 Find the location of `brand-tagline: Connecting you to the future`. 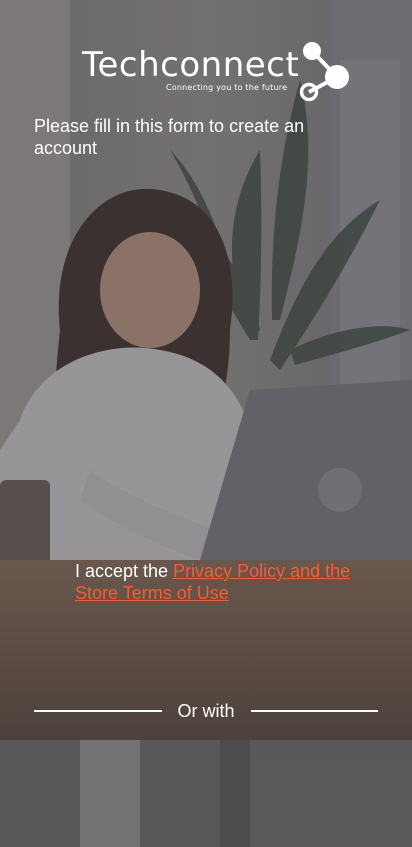

brand-tagline: Connecting you to the future is located at coordinates (227, 87).